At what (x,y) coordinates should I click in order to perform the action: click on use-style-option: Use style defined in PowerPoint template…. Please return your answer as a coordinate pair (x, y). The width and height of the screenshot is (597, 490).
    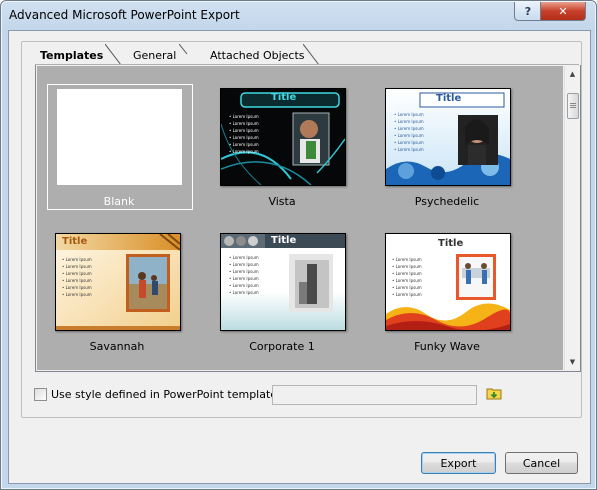
    Looking at the image, I should click on (157, 394).